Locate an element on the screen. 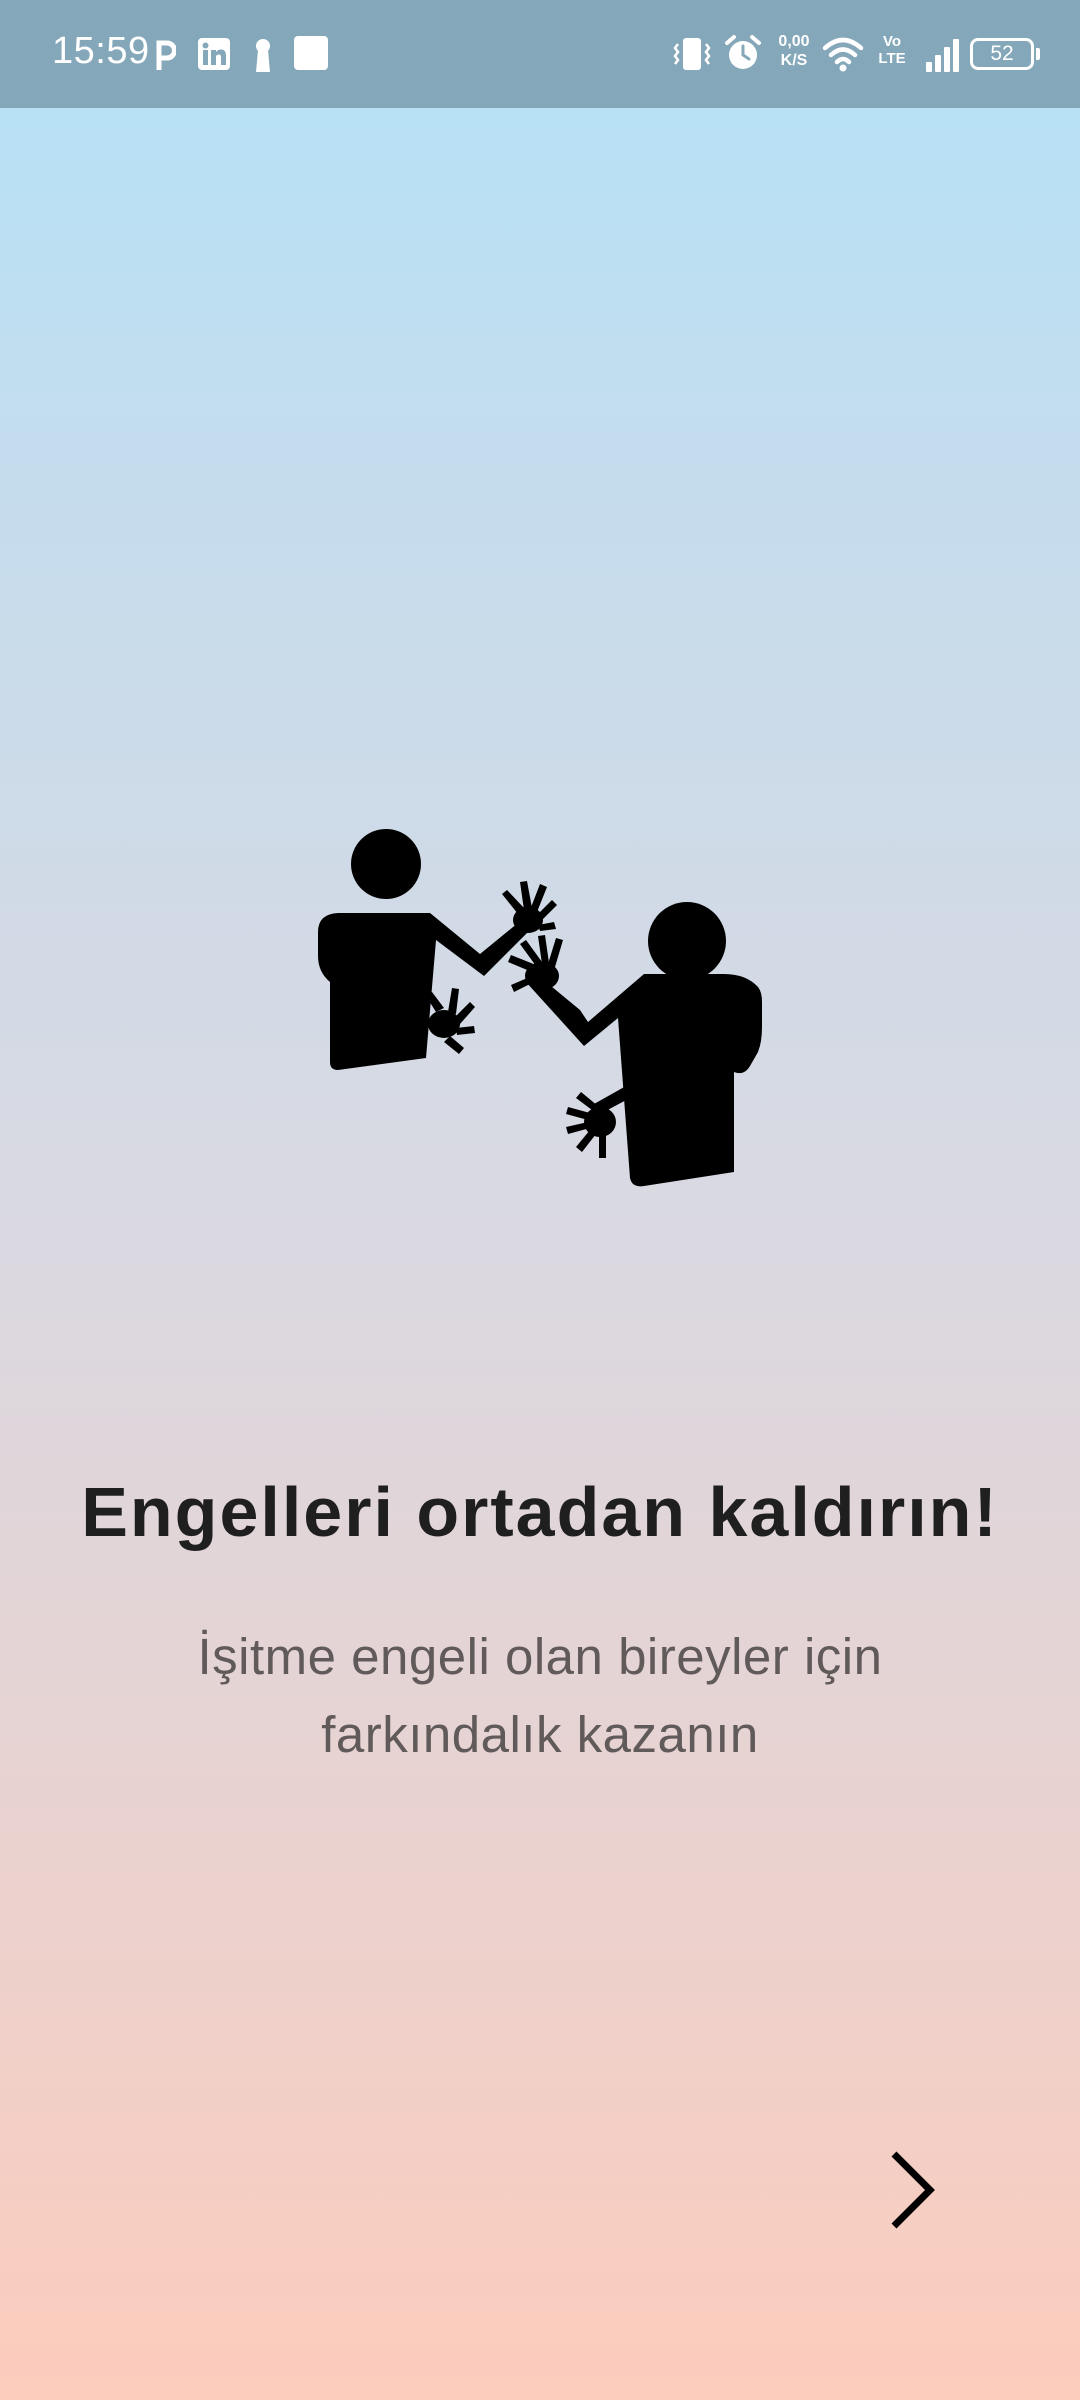 This screenshot has height=2400, width=1080. battery-tip is located at coordinates (1038, 54).